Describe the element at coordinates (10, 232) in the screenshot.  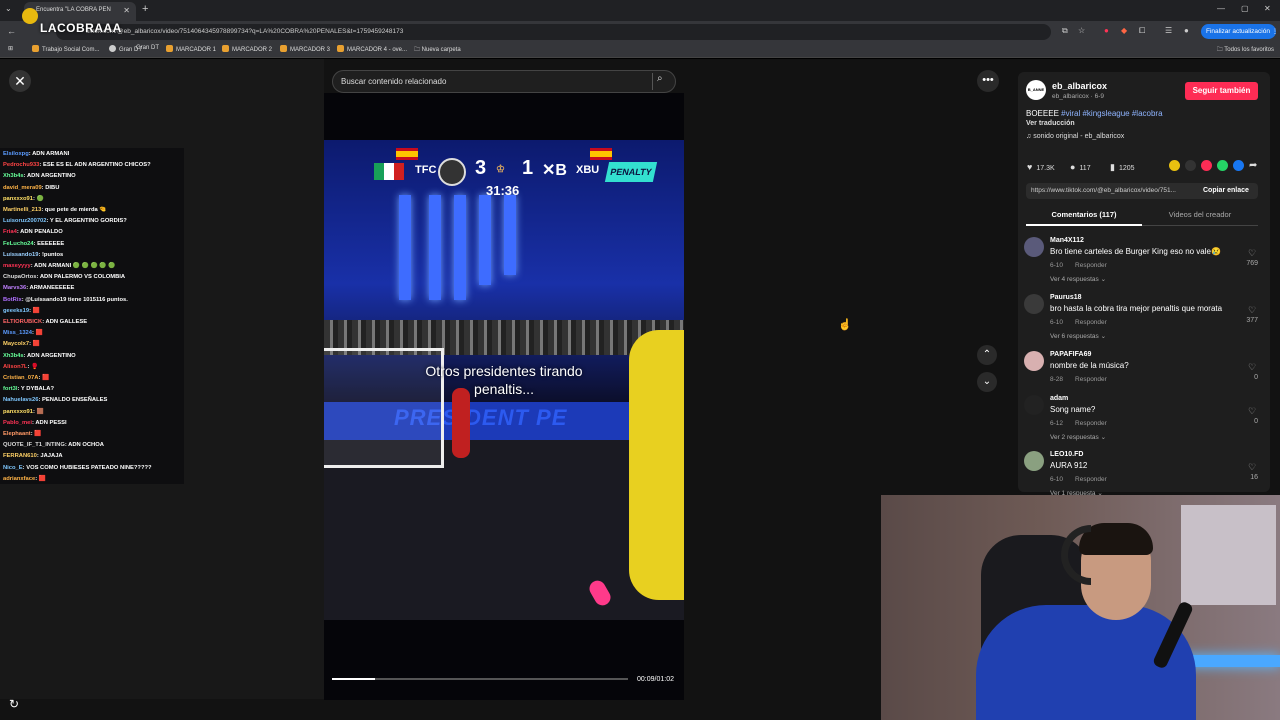
I see `chat-username: Fria4` at that location.